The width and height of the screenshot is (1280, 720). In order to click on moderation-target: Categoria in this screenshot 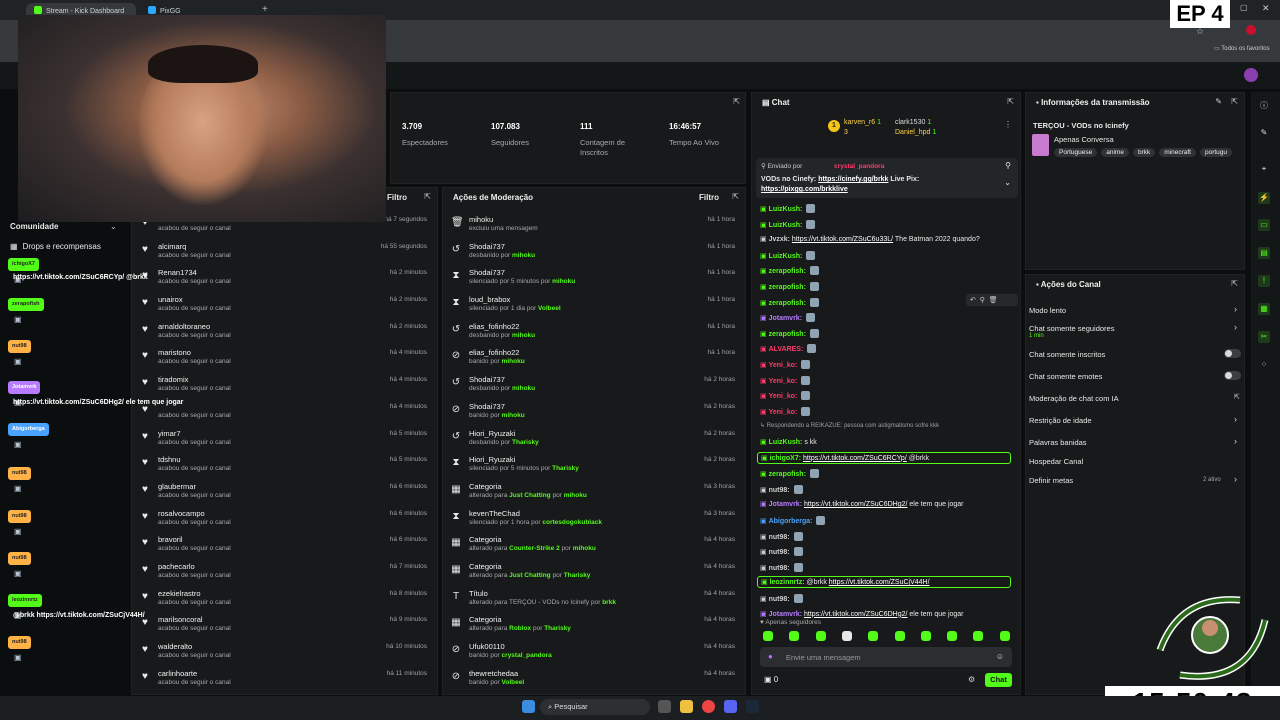, I will do `click(485, 566)`.